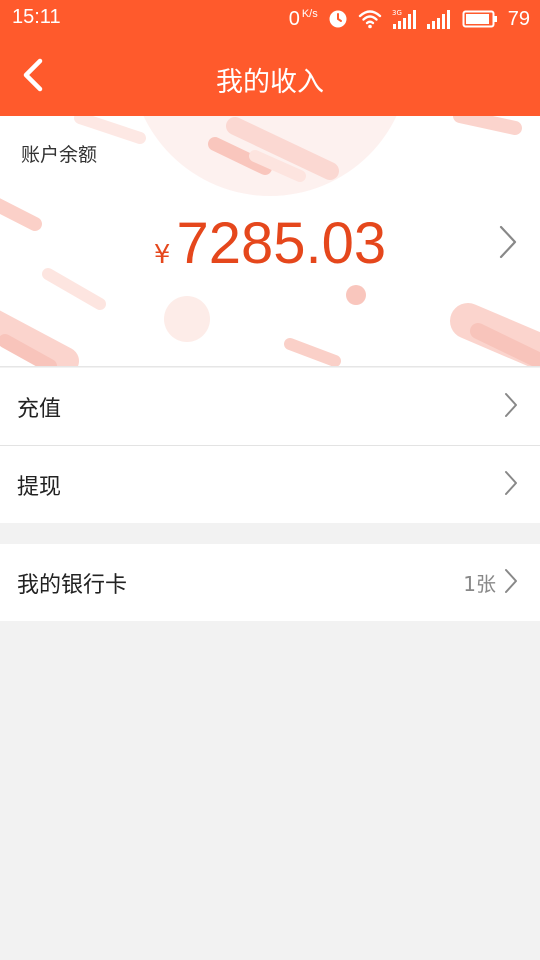 This screenshot has height=960, width=540. What do you see at coordinates (270, 19) in the screenshot?
I see `status-bar: 15:11 0 K/s 3G 79` at bounding box center [270, 19].